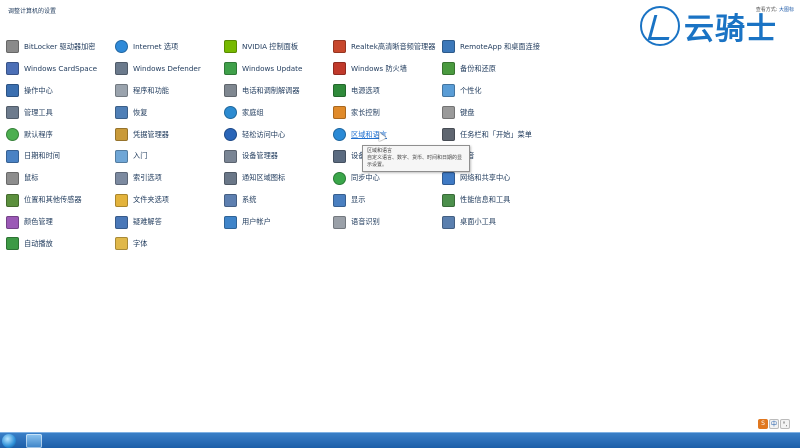 This screenshot has height=448, width=800. I want to click on control-panel-item-label: 设备管理器, so click(260, 156).